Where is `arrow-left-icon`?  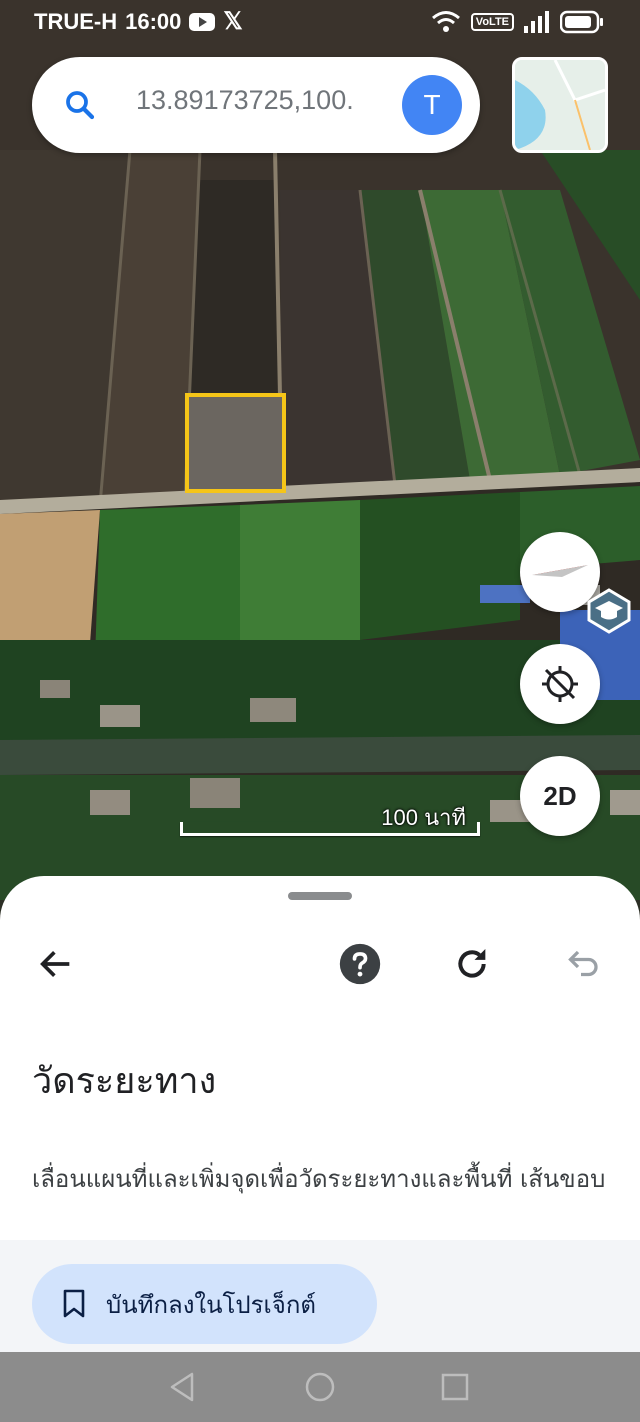 arrow-left-icon is located at coordinates (55, 964).